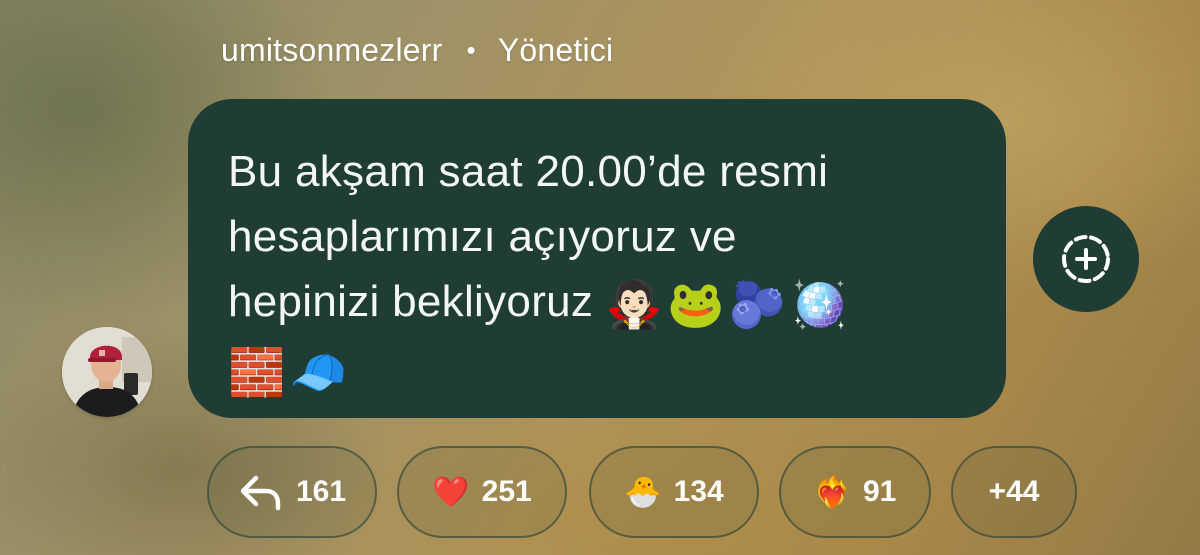 The image size is (1200, 555). What do you see at coordinates (506, 491) in the screenshot?
I see `reaction-count: 251` at bounding box center [506, 491].